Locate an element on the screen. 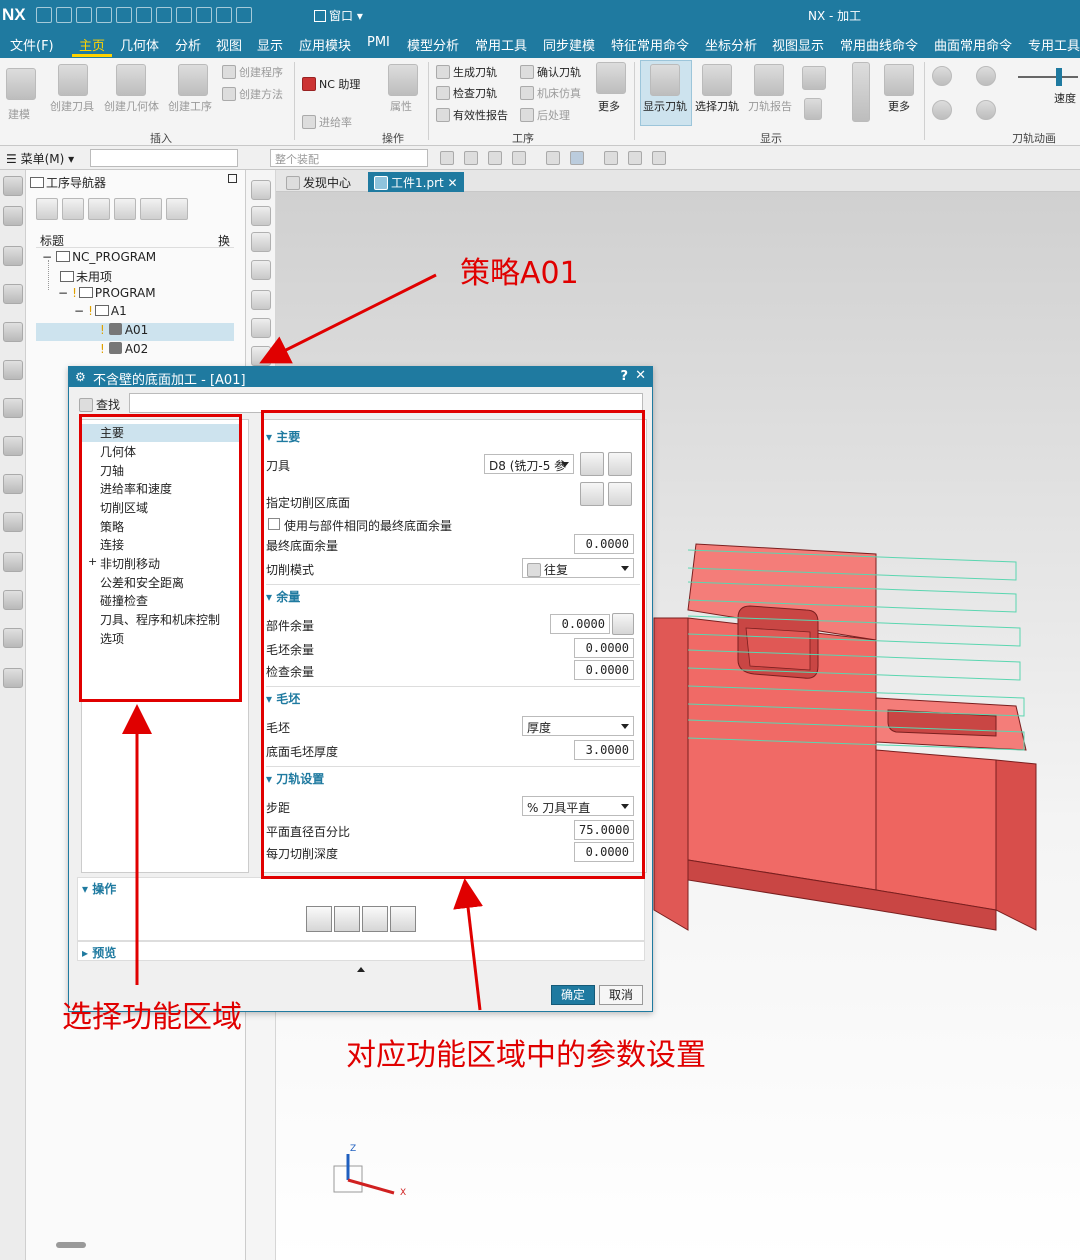 The height and width of the screenshot is (1260, 1080). collapse-arrow-icon is located at coordinates (361, 969).